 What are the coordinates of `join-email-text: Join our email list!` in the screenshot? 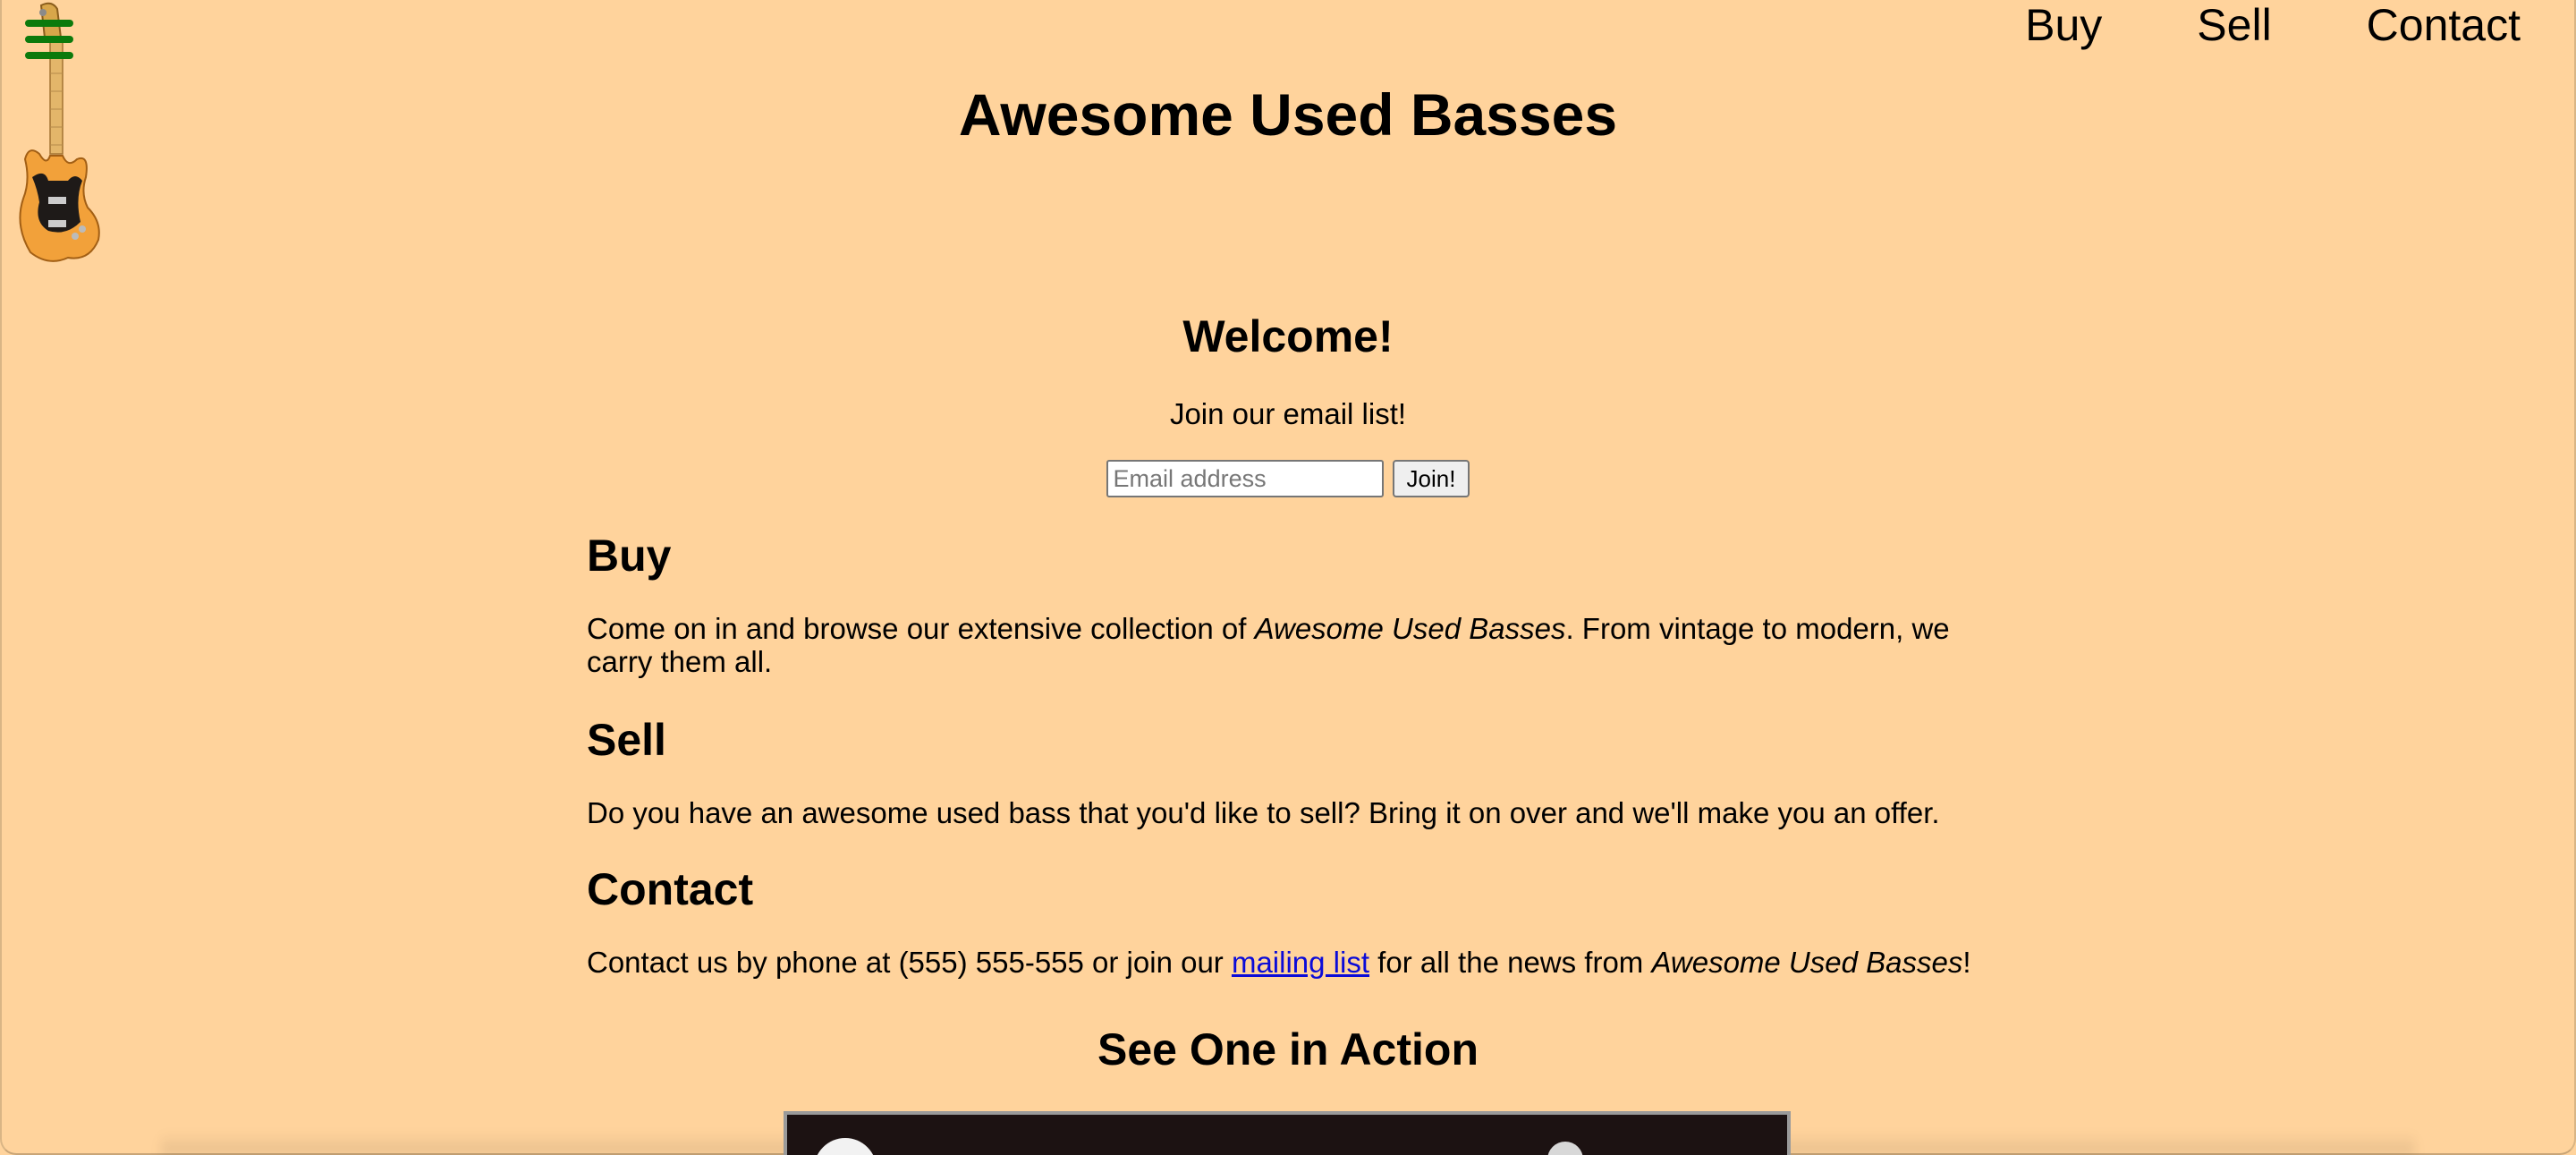 It's located at (1288, 413).